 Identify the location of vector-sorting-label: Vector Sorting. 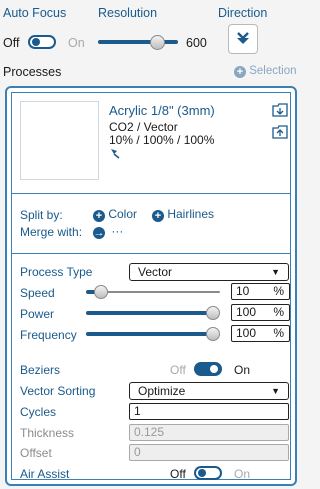
(58, 391).